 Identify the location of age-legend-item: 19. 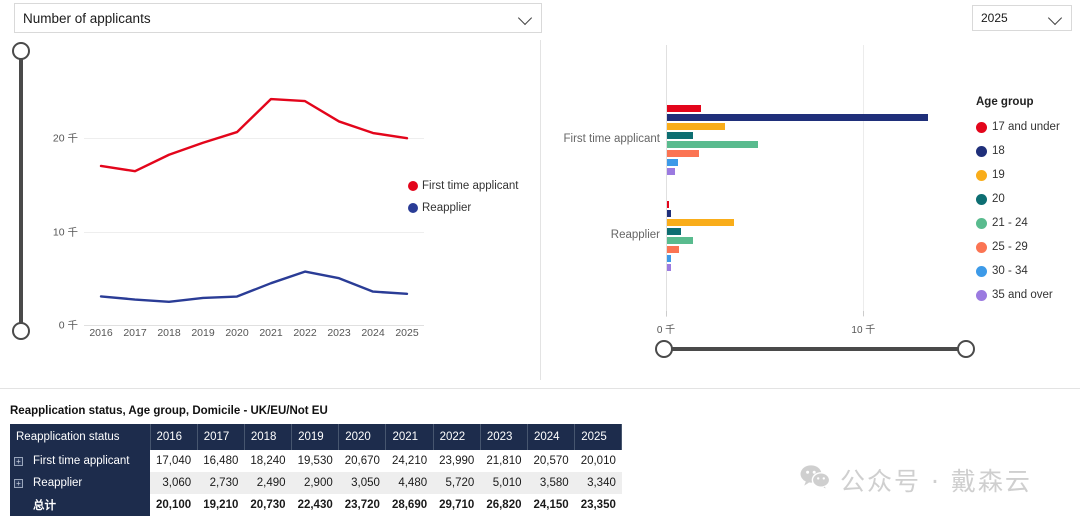
(1028, 175).